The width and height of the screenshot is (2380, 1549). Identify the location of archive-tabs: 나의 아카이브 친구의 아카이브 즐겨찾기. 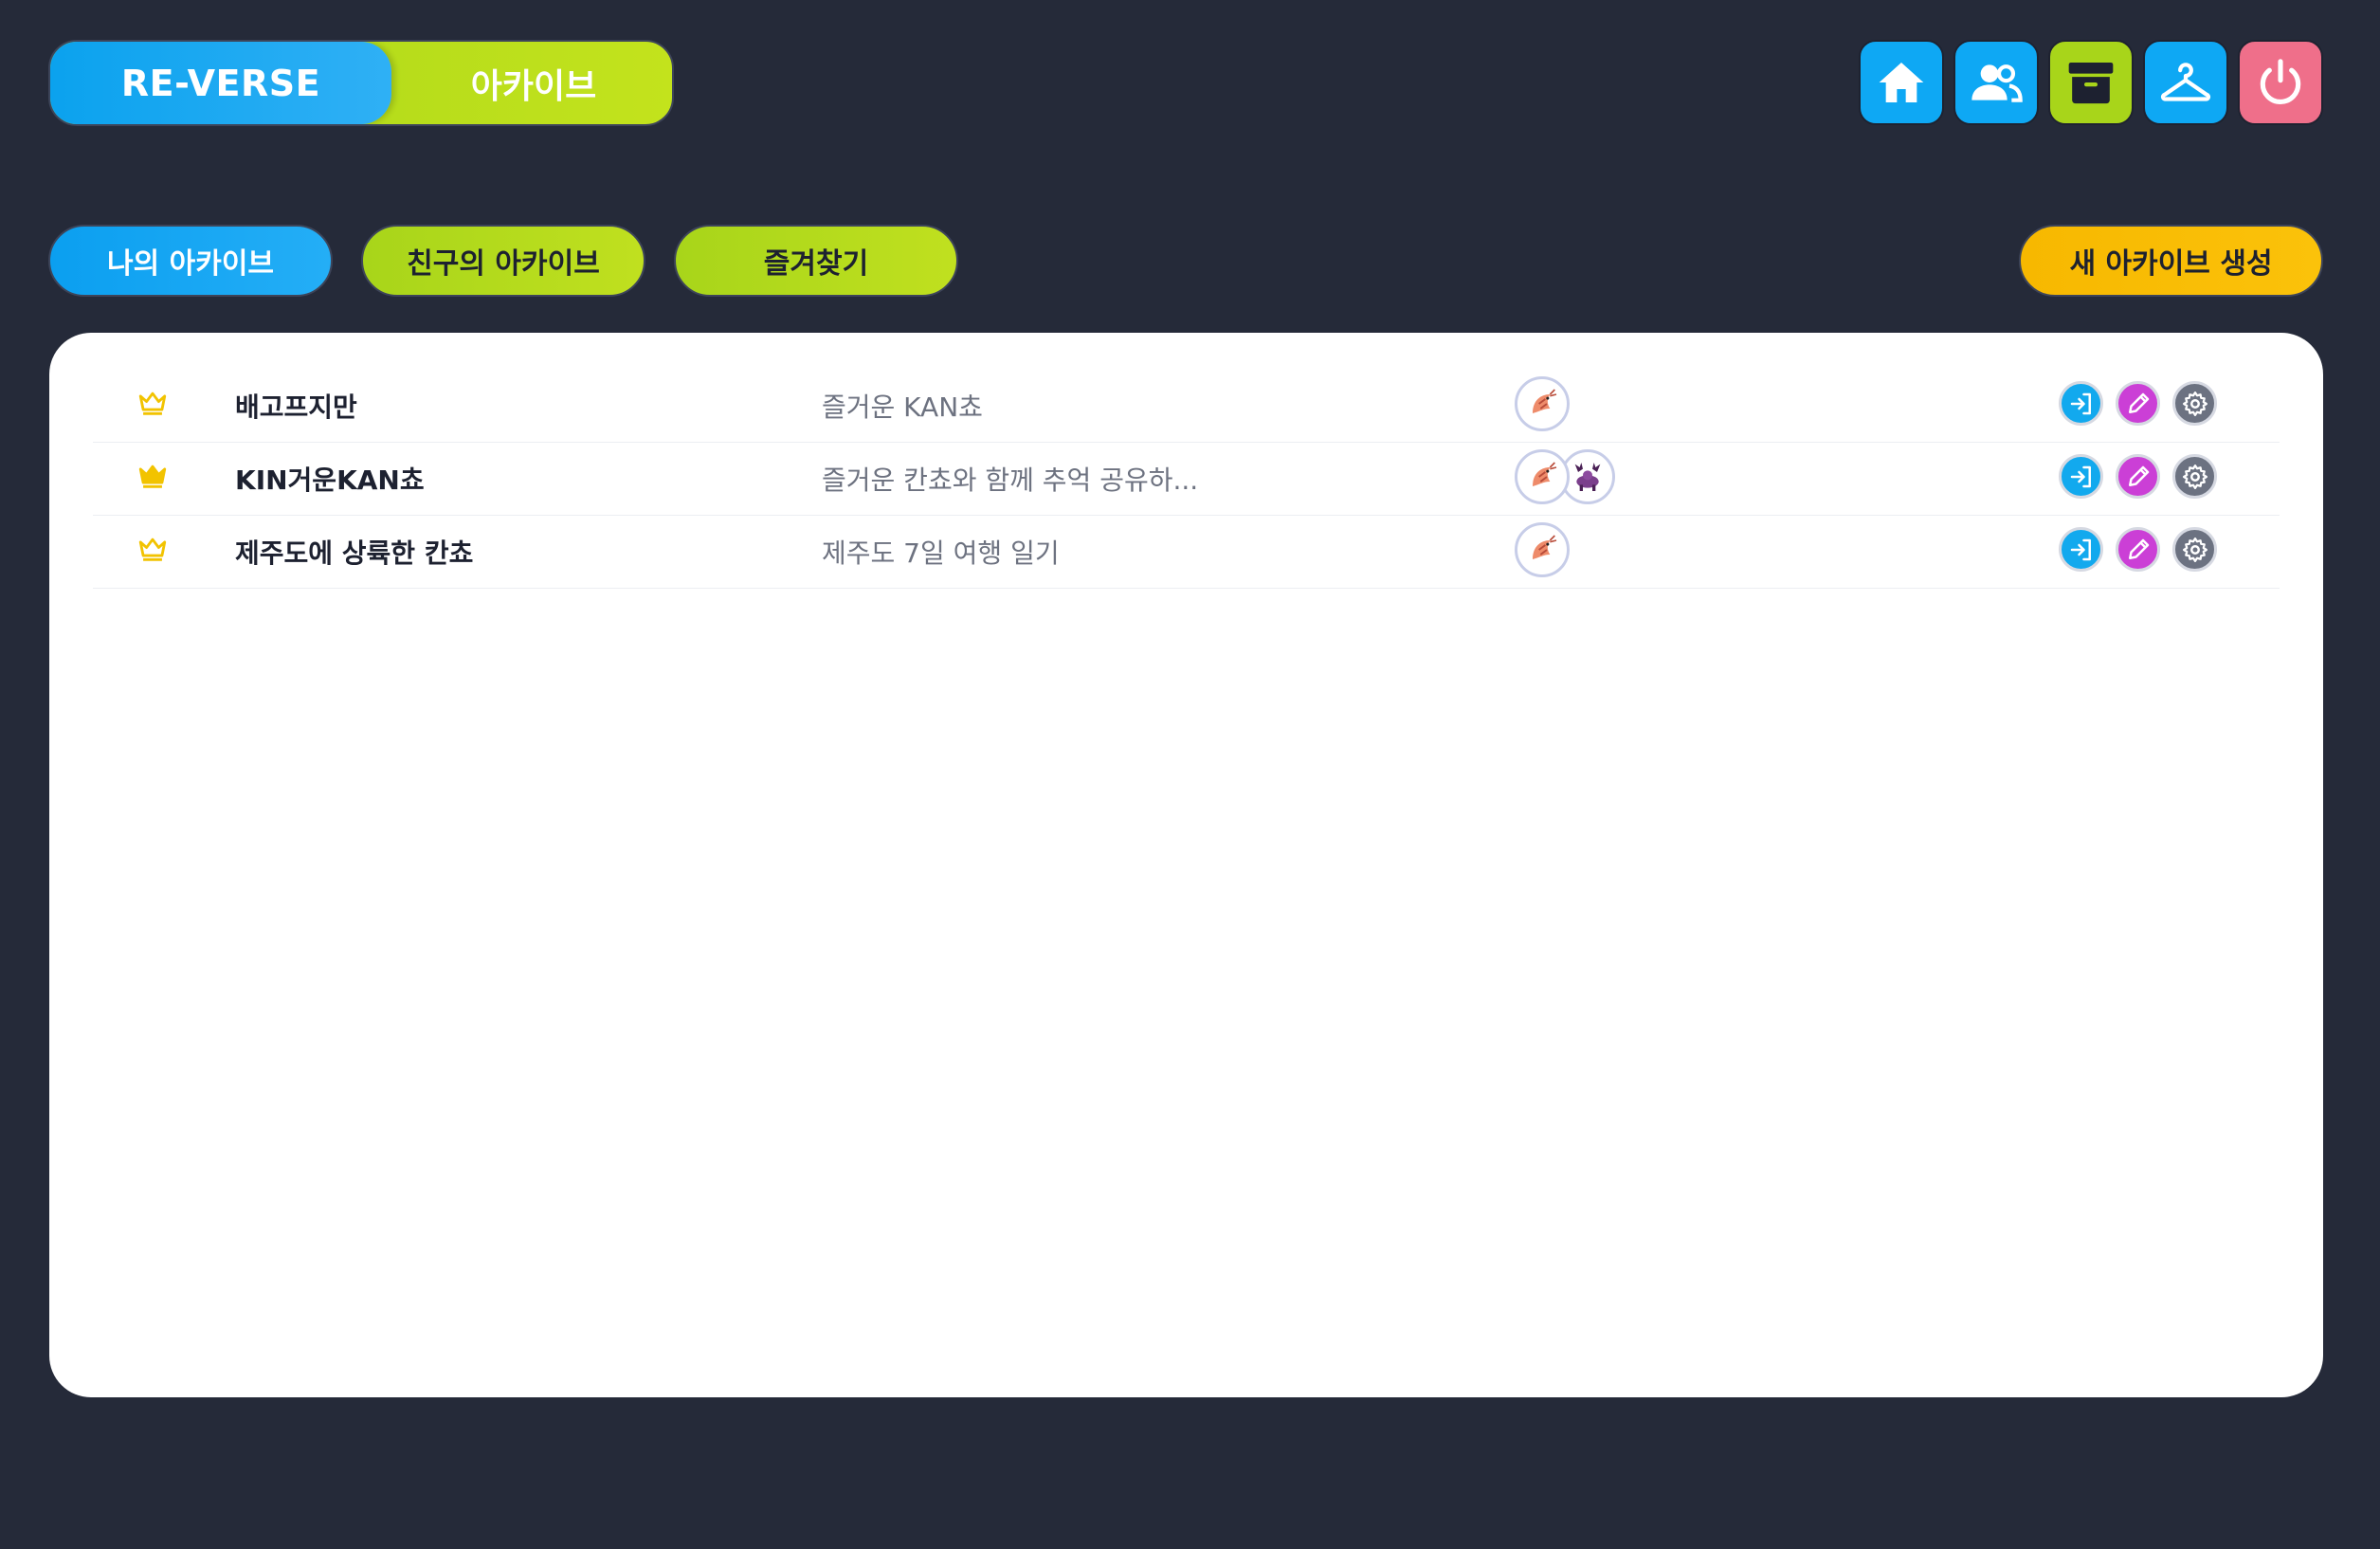
(503, 261).